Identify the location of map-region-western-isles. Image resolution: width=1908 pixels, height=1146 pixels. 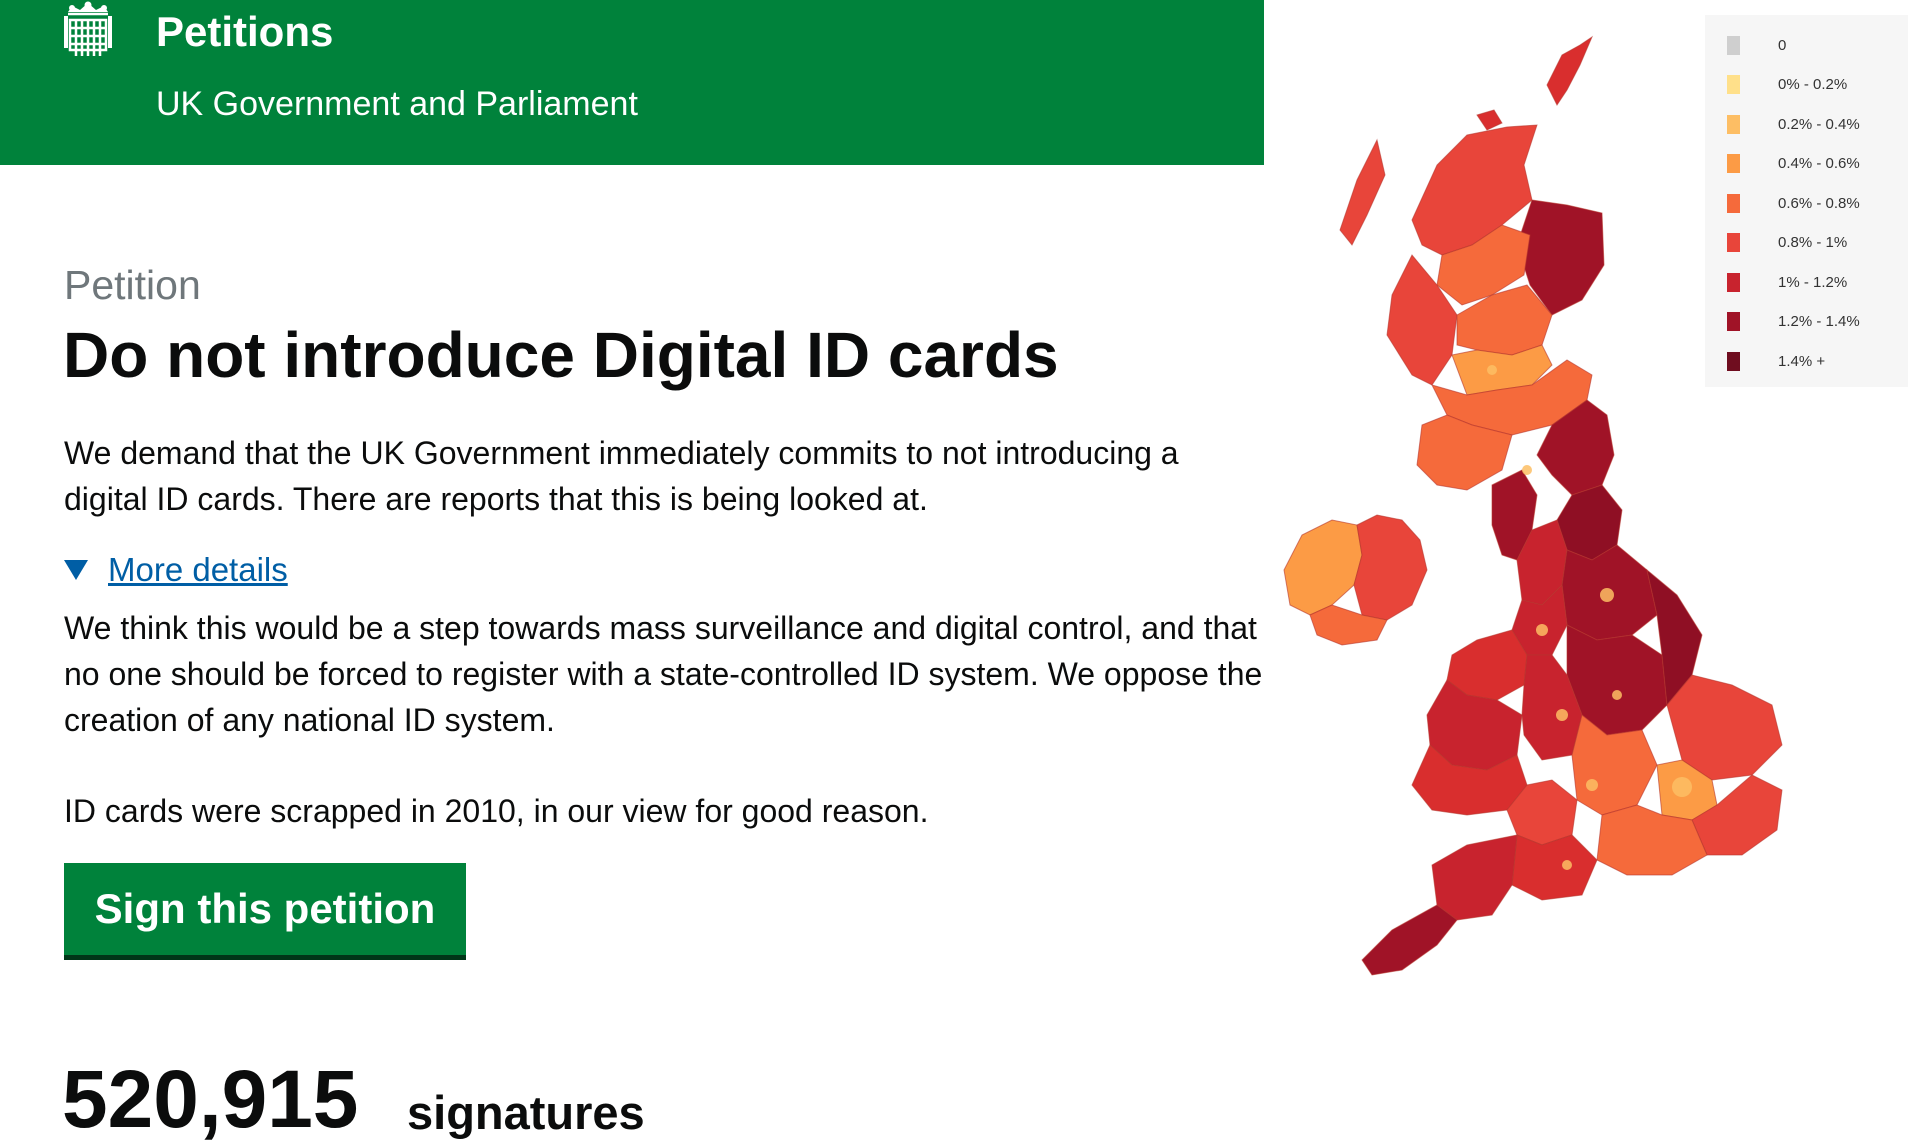
(1362, 192).